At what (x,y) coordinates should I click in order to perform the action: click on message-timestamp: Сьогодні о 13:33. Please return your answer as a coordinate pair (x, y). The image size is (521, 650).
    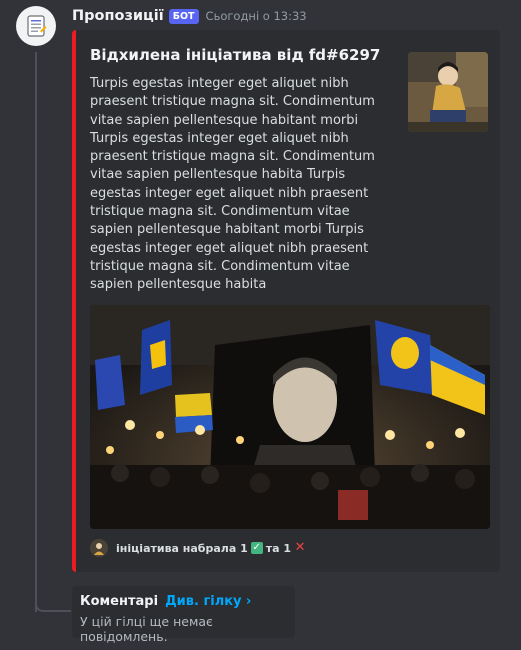
    Looking at the image, I should click on (256, 16).